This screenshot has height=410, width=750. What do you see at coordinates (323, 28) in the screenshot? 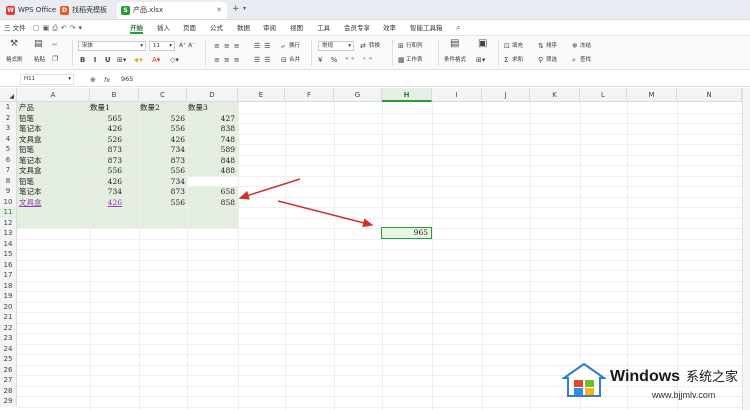
I see `menu-tools: 工具` at bounding box center [323, 28].